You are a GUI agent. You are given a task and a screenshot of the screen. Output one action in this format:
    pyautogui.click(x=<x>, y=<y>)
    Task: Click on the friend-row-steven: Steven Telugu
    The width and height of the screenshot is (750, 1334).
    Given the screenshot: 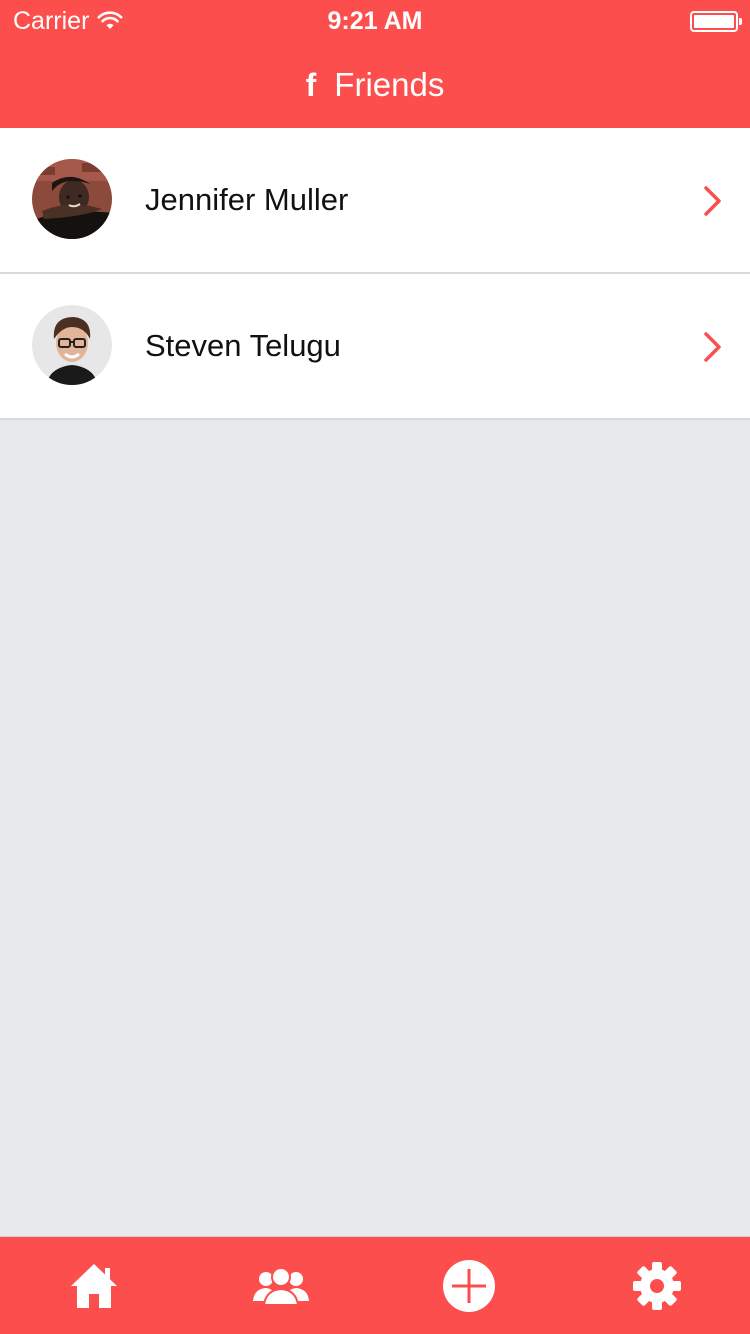 What is the action you would take?
    pyautogui.click(x=375, y=347)
    